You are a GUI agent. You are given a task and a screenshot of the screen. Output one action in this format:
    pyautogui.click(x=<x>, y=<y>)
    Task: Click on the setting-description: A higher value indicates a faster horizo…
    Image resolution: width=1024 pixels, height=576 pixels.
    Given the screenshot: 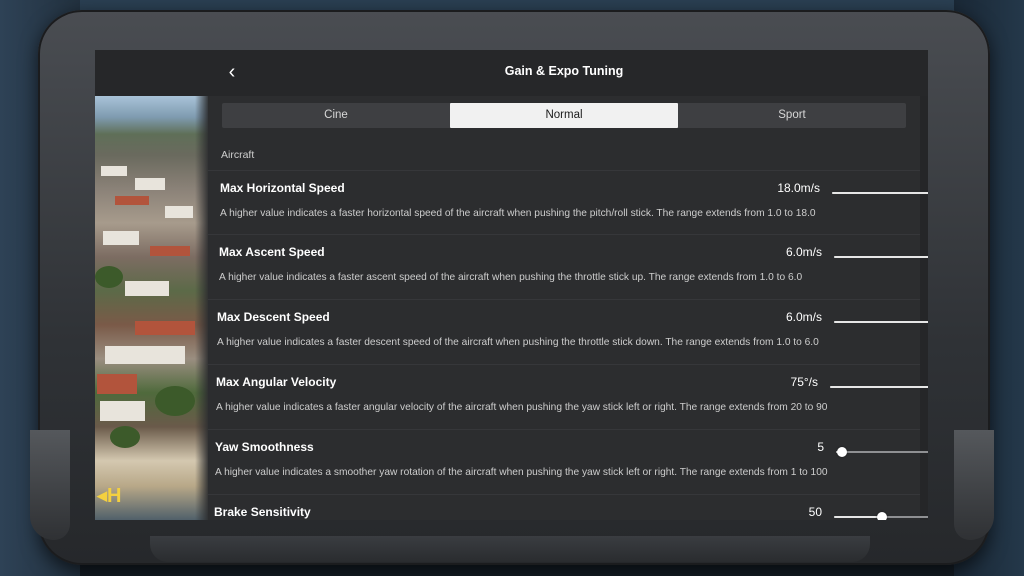 What is the action you would take?
    pyautogui.click(x=518, y=213)
    